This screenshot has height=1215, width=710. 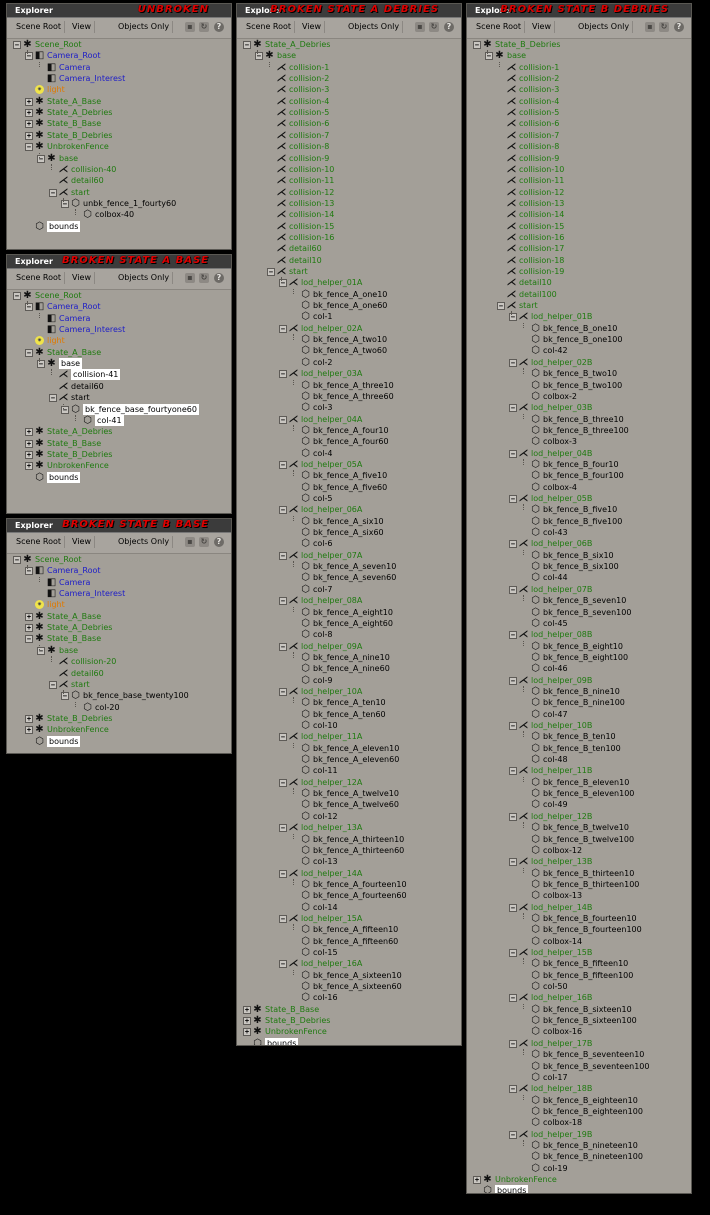 What do you see at coordinates (583, 476) in the screenshot?
I see `tree-row-label: bk_fence_B_four100` at bounding box center [583, 476].